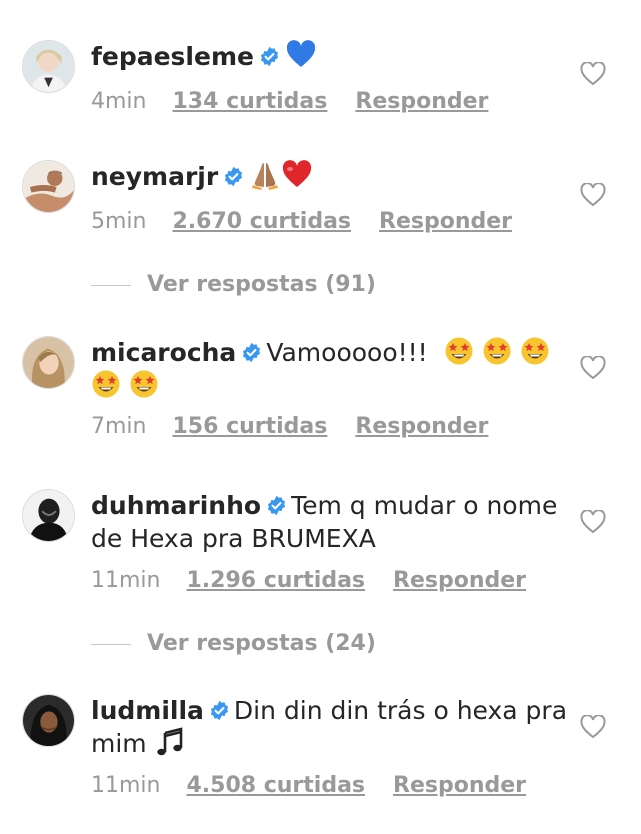 The width and height of the screenshot is (641, 834). I want to click on comment-meta: 7min 156 curtidas Responder, so click(289, 426).